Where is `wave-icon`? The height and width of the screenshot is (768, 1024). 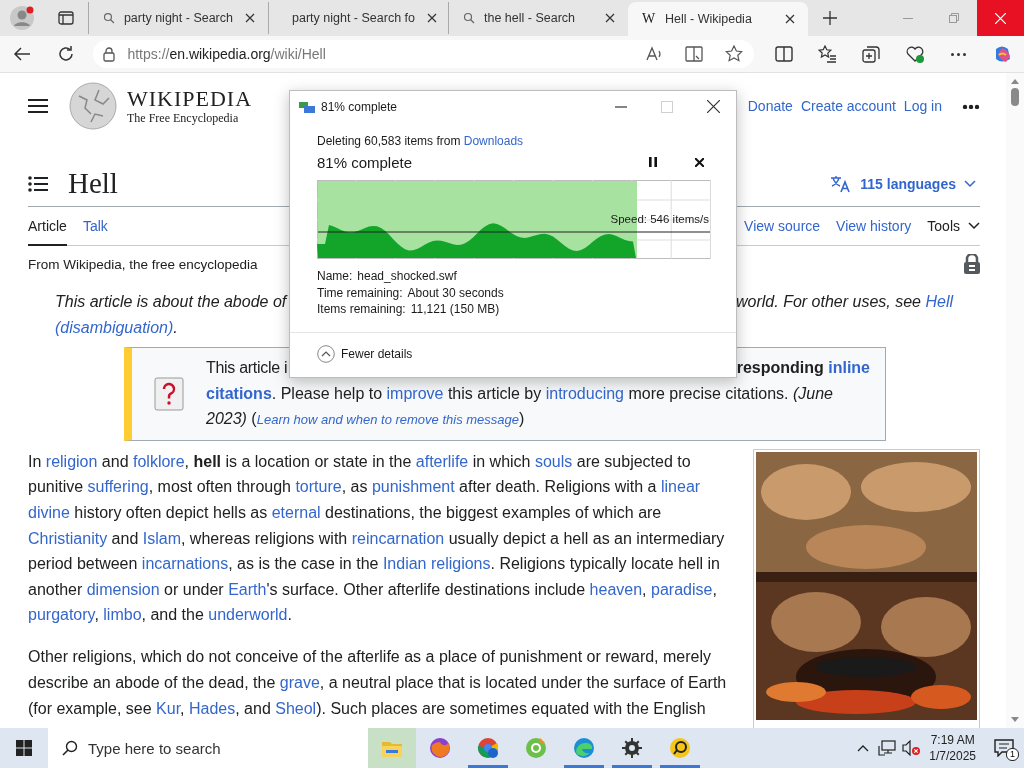 wave-icon is located at coordinates (584, 748).